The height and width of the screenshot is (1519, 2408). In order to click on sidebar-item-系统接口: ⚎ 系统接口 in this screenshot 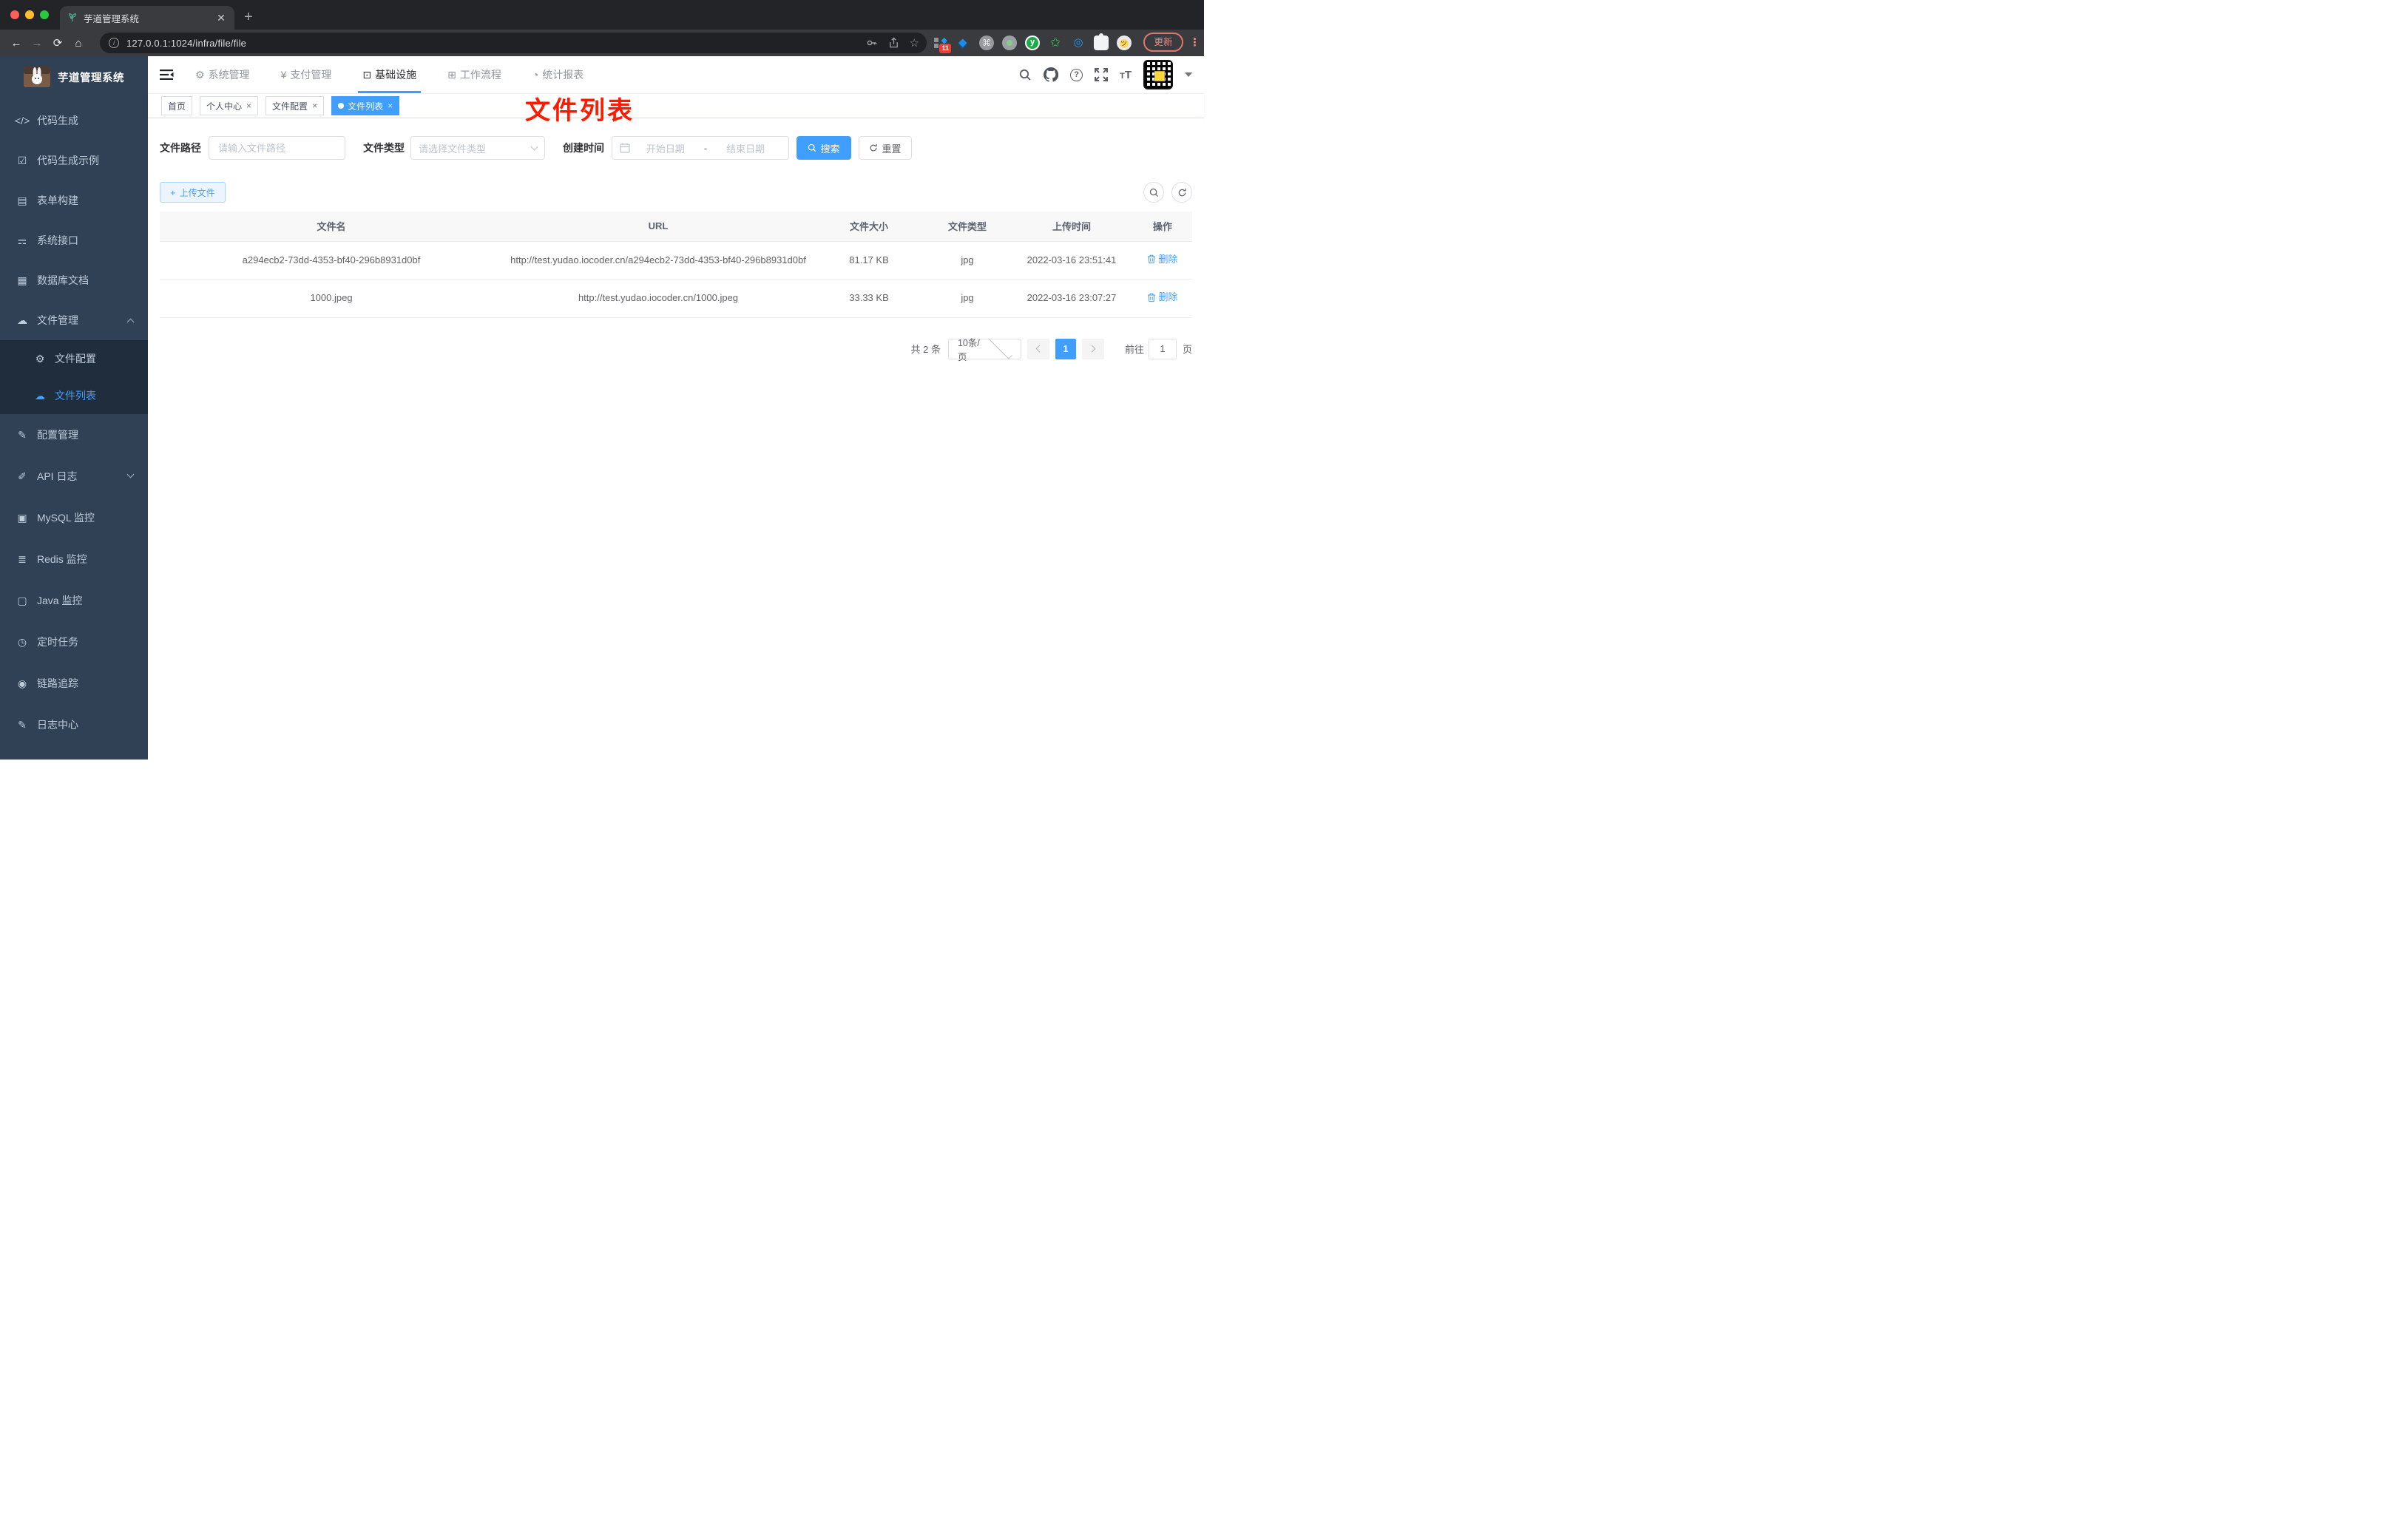, I will do `click(74, 240)`.